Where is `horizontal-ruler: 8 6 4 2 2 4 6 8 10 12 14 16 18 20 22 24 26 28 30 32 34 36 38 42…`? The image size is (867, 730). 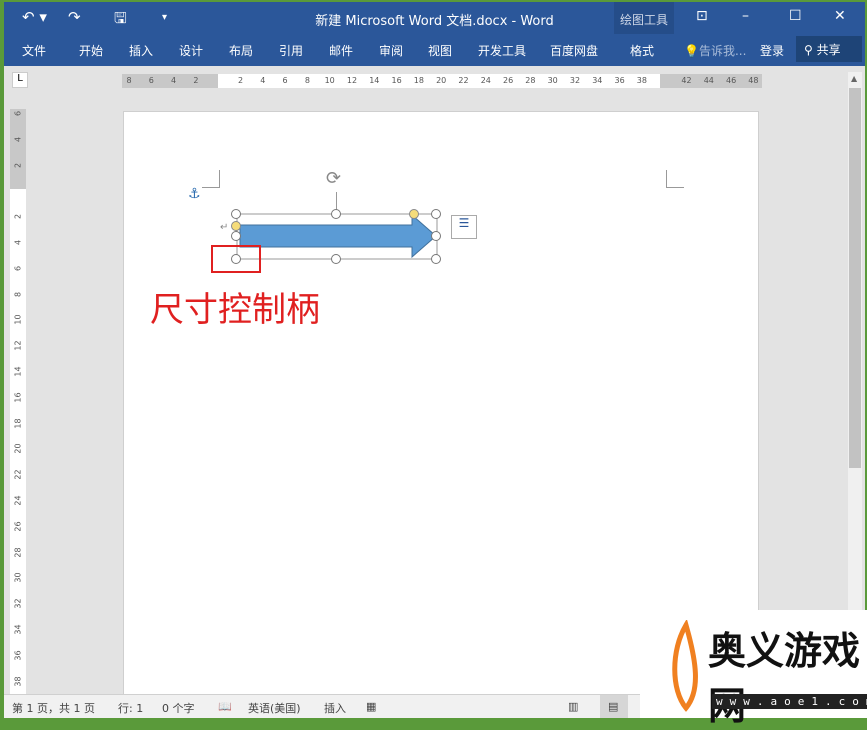 horizontal-ruler: 8 6 4 2 2 4 6 8 10 12 14 16 18 20 22 24 26 28 30 32 34 36 38 42… is located at coordinates (442, 81).